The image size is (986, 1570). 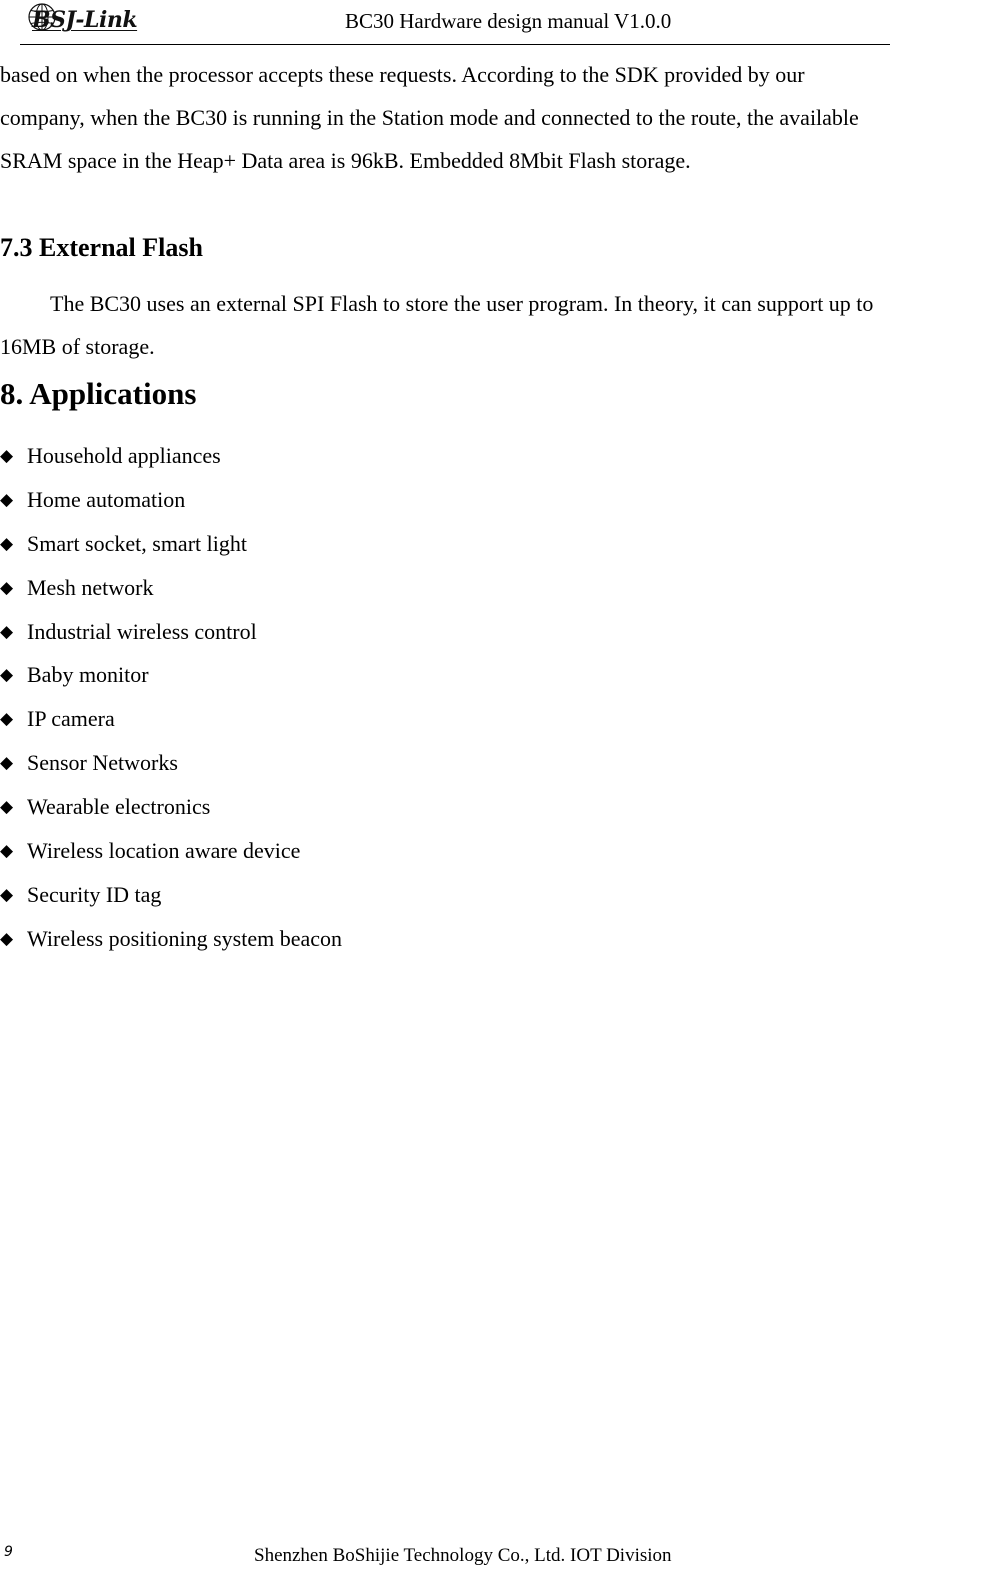 What do you see at coordinates (90, 587) in the screenshot?
I see `list-item-text: Mesh network` at bounding box center [90, 587].